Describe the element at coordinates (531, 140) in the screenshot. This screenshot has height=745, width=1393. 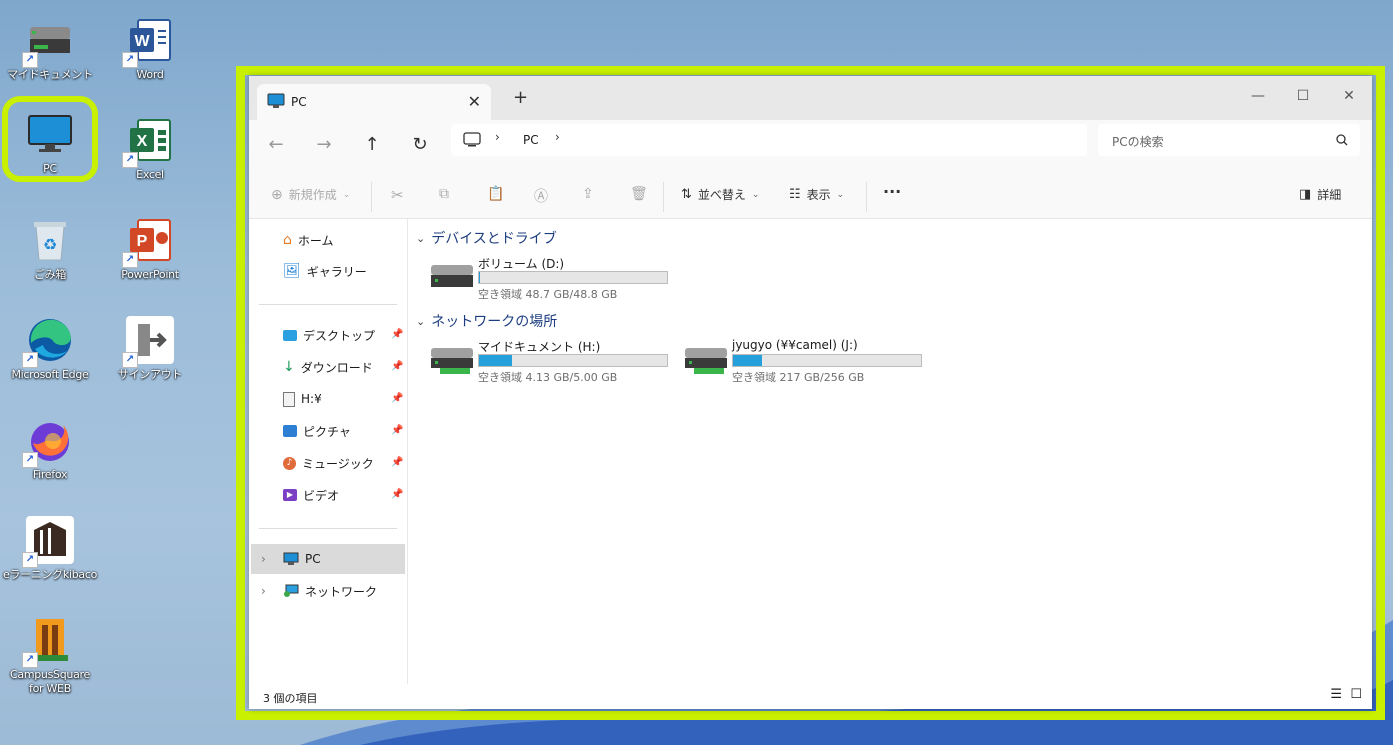
I see `breadcrumb-pc: PC` at that location.